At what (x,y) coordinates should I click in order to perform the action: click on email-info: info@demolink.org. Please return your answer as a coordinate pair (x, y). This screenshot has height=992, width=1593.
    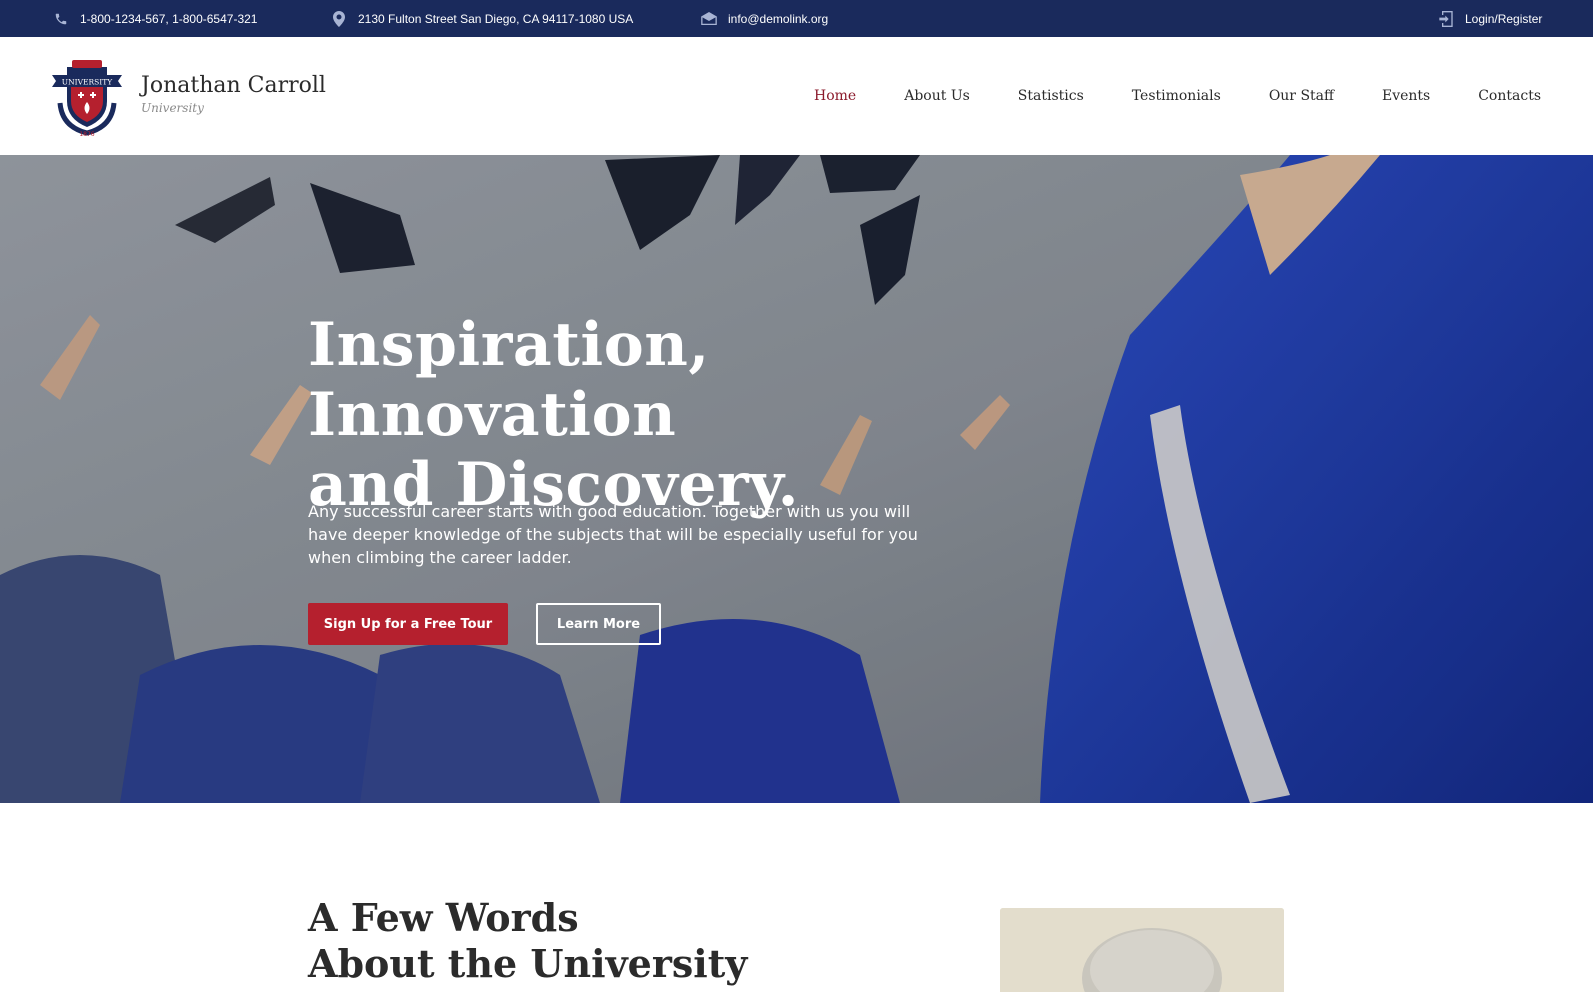
    Looking at the image, I should click on (764, 18).